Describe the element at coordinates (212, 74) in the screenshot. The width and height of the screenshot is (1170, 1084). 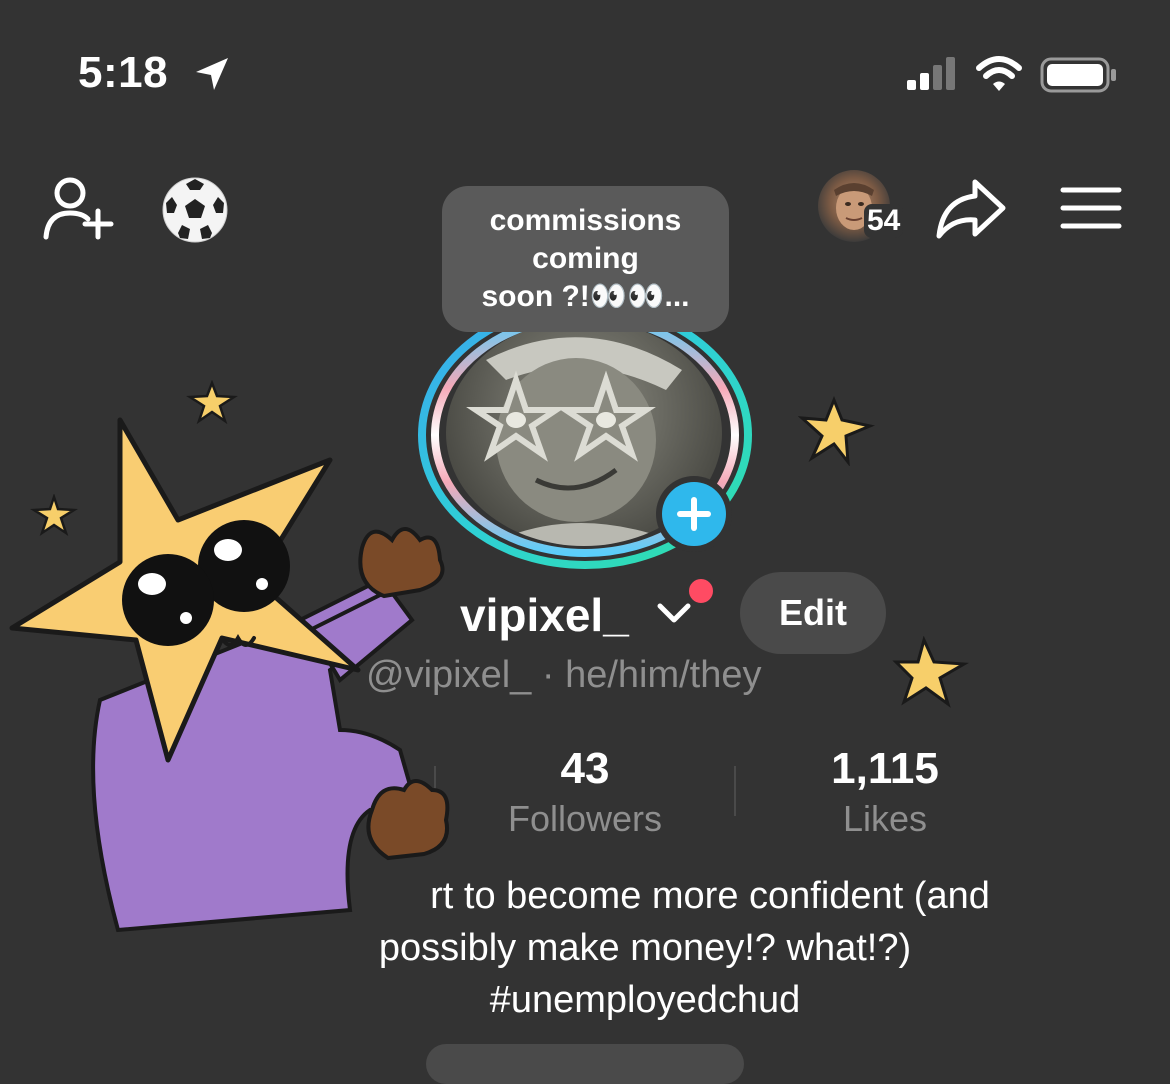
I see `location-arrow-icon` at that location.